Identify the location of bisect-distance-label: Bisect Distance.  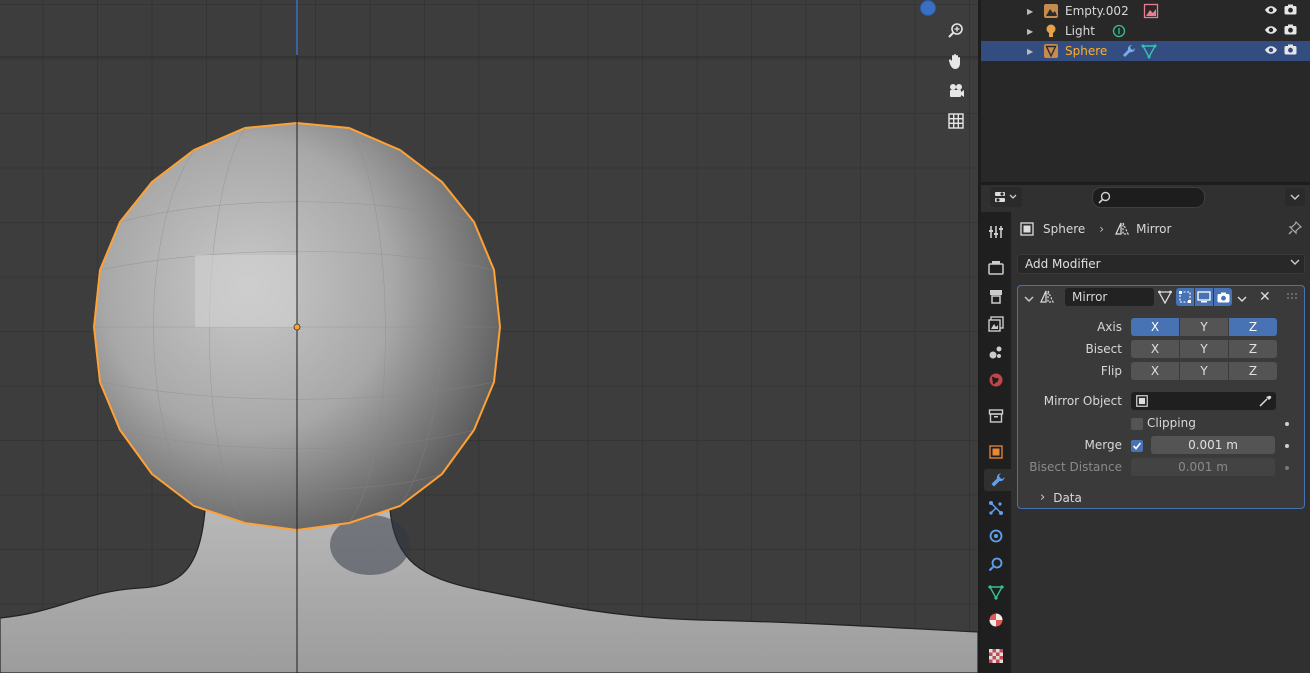
(1075, 467).